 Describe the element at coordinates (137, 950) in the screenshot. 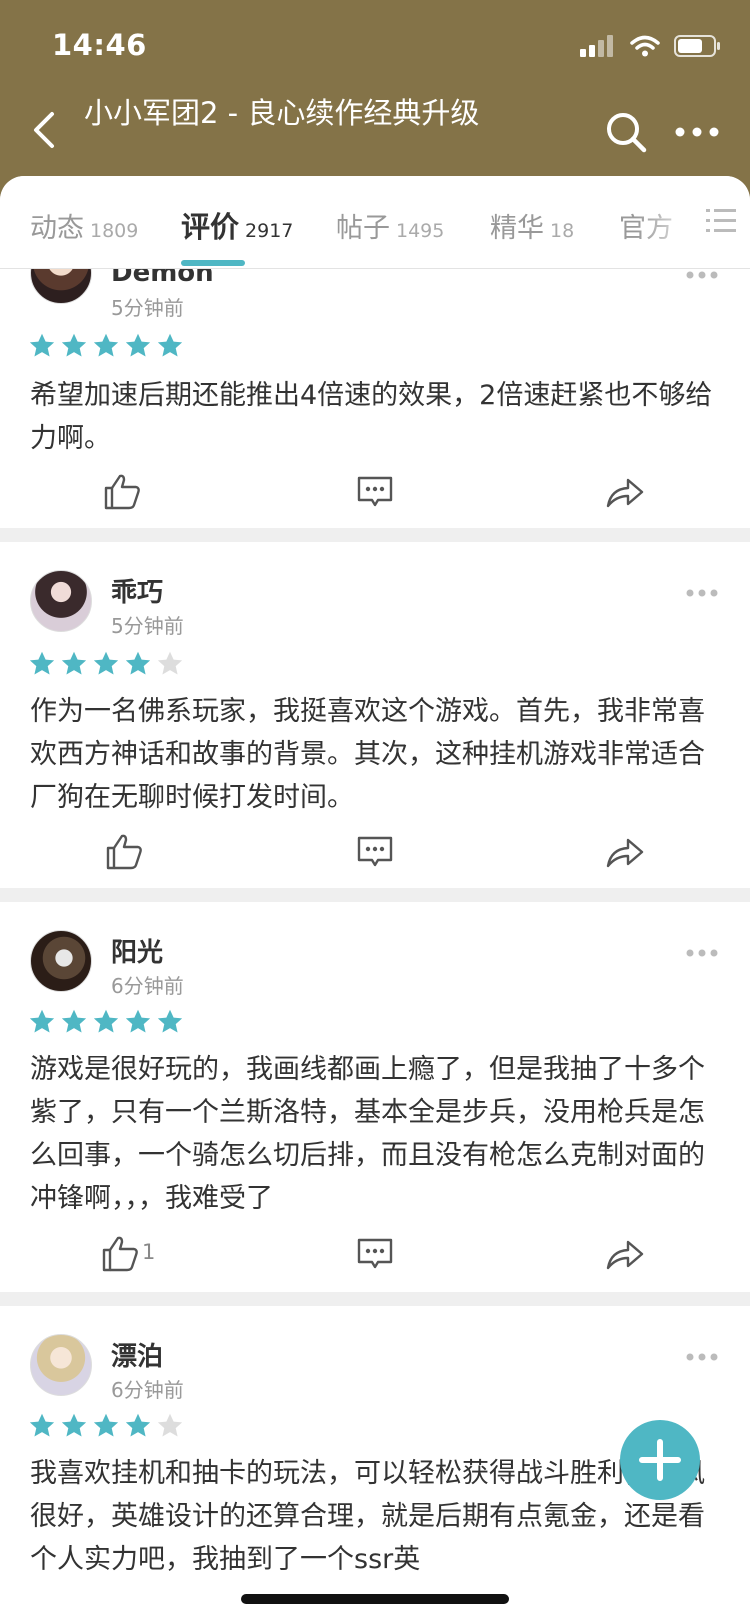

I see `username: 阳光` at that location.